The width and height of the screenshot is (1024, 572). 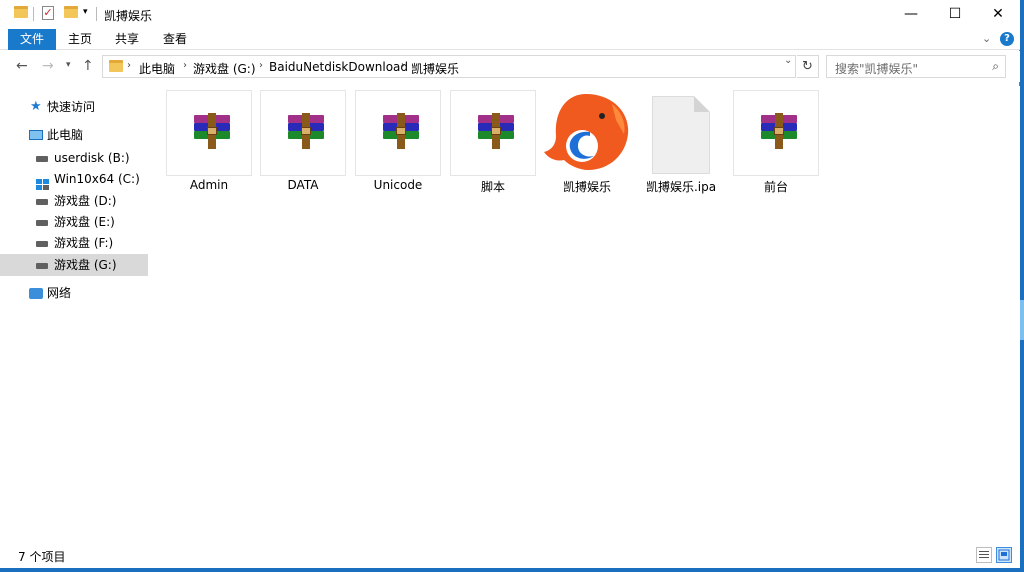 What do you see at coordinates (1007, 39) in the screenshot?
I see `help-icon: ?` at bounding box center [1007, 39].